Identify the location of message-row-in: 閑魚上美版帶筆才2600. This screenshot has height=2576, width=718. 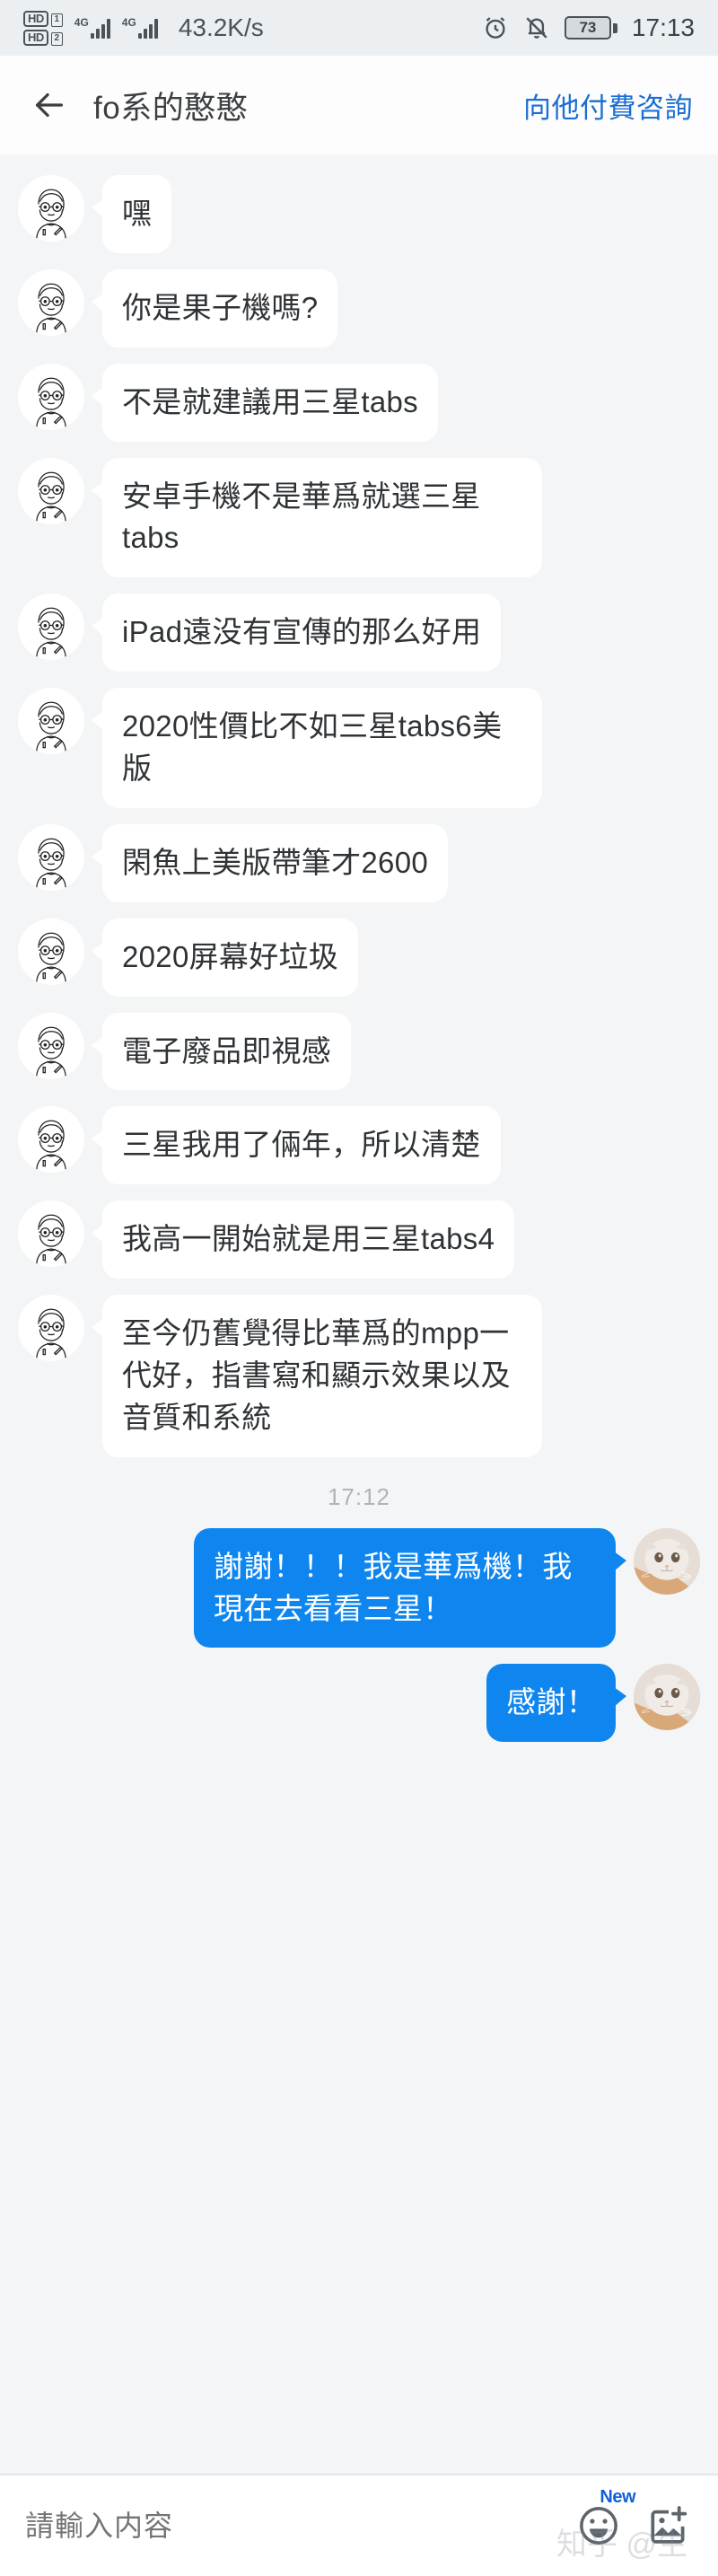
(359, 863).